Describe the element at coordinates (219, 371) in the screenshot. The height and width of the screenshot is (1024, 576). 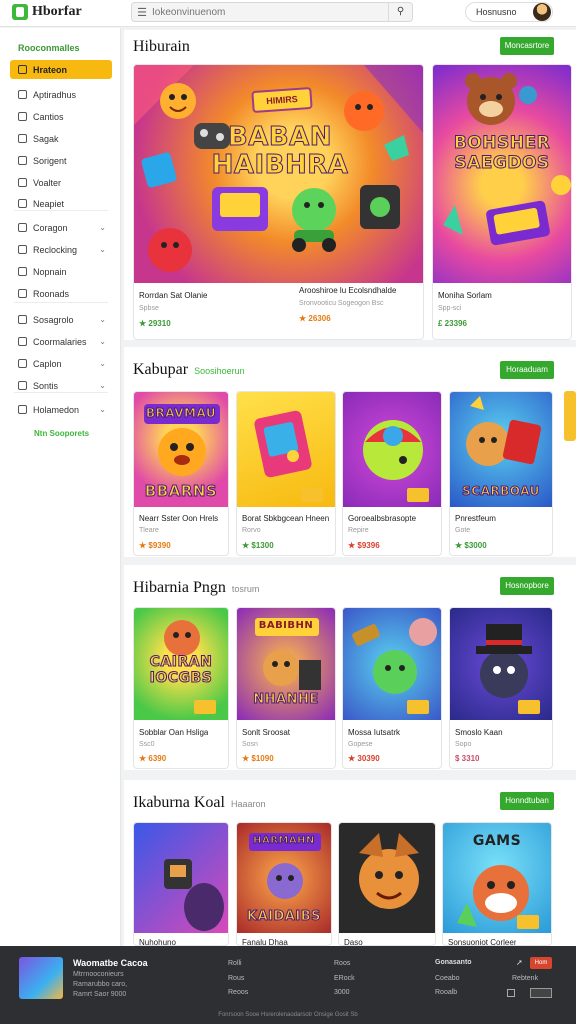
I see `section-subtitle: Soosihoerun` at that location.